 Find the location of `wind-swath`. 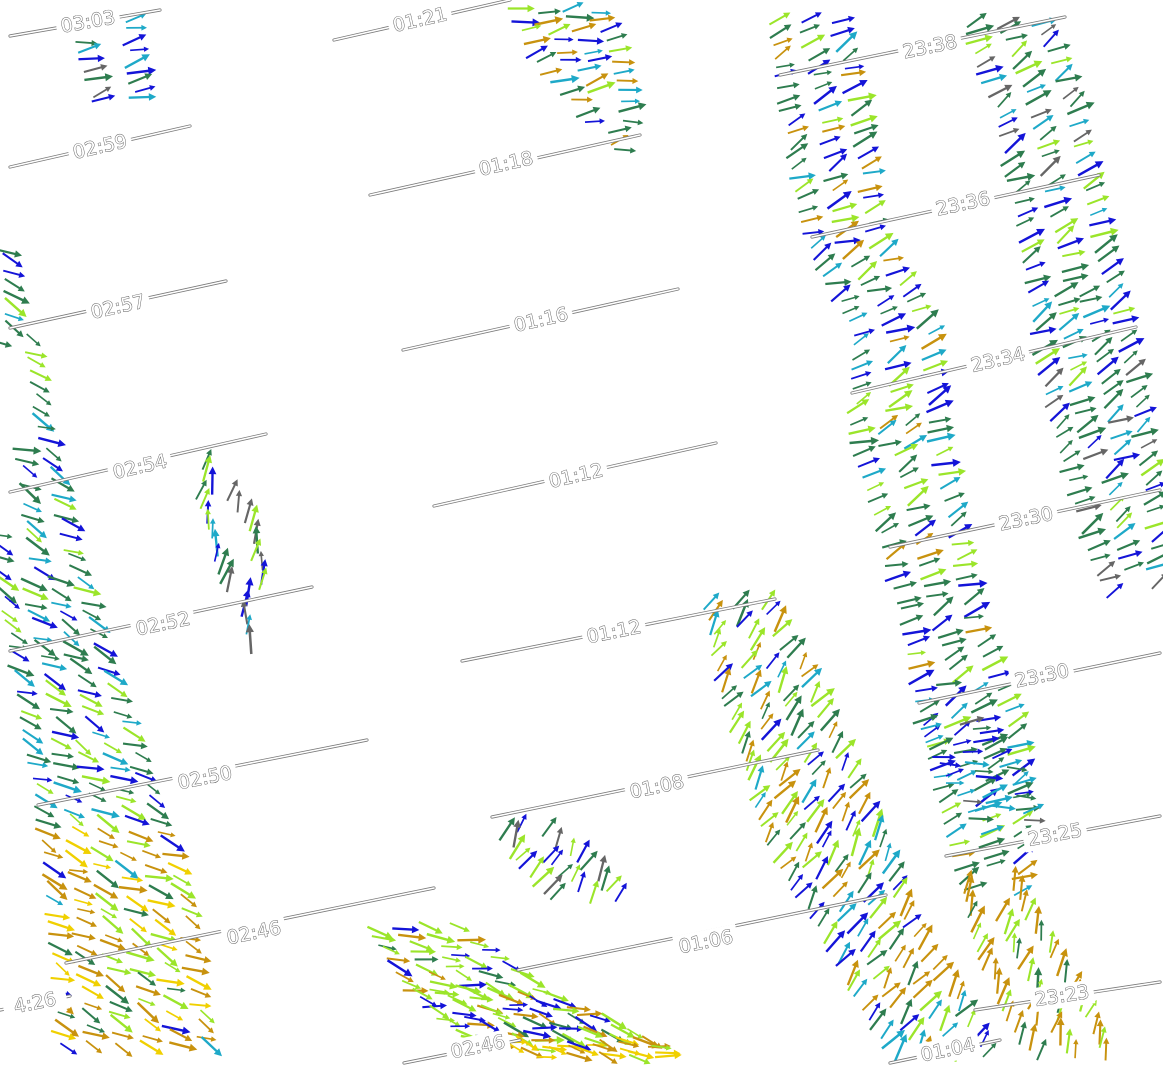

wind-swath is located at coordinates (231, 551).